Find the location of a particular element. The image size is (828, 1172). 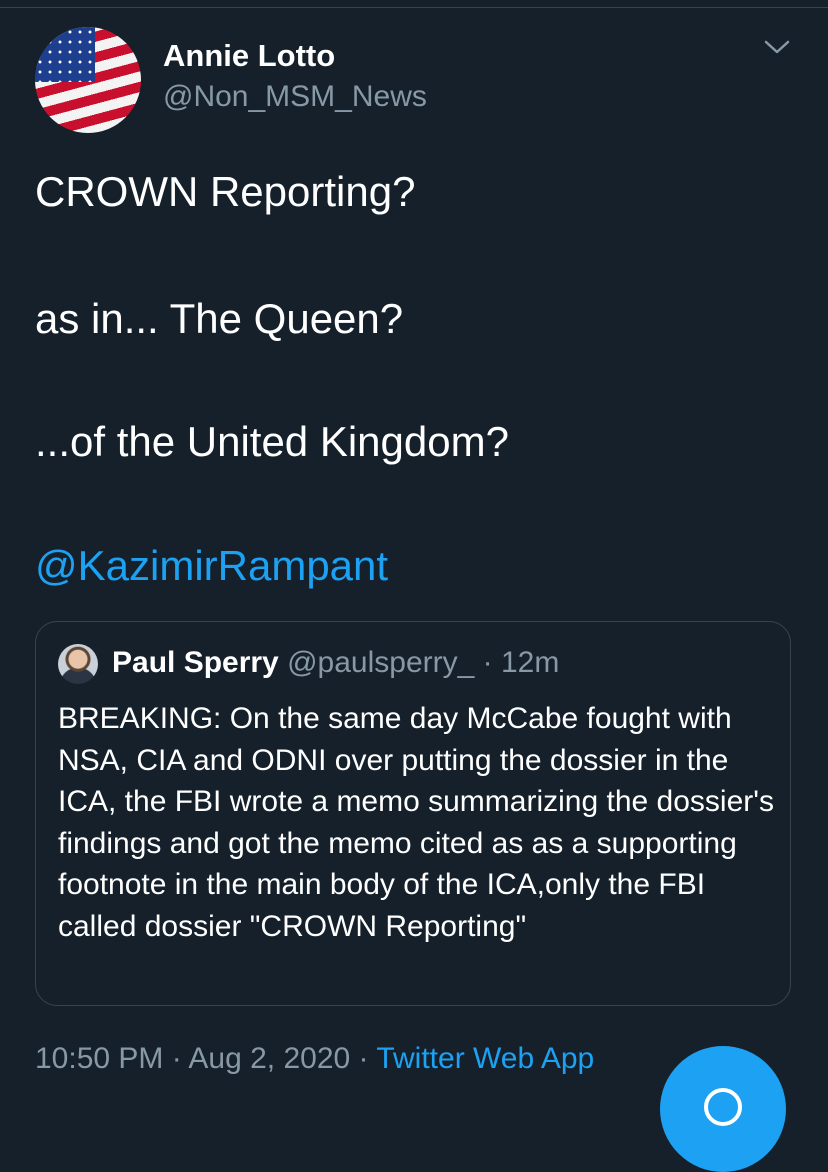

author-name: Annie Lotto is located at coordinates (249, 56).